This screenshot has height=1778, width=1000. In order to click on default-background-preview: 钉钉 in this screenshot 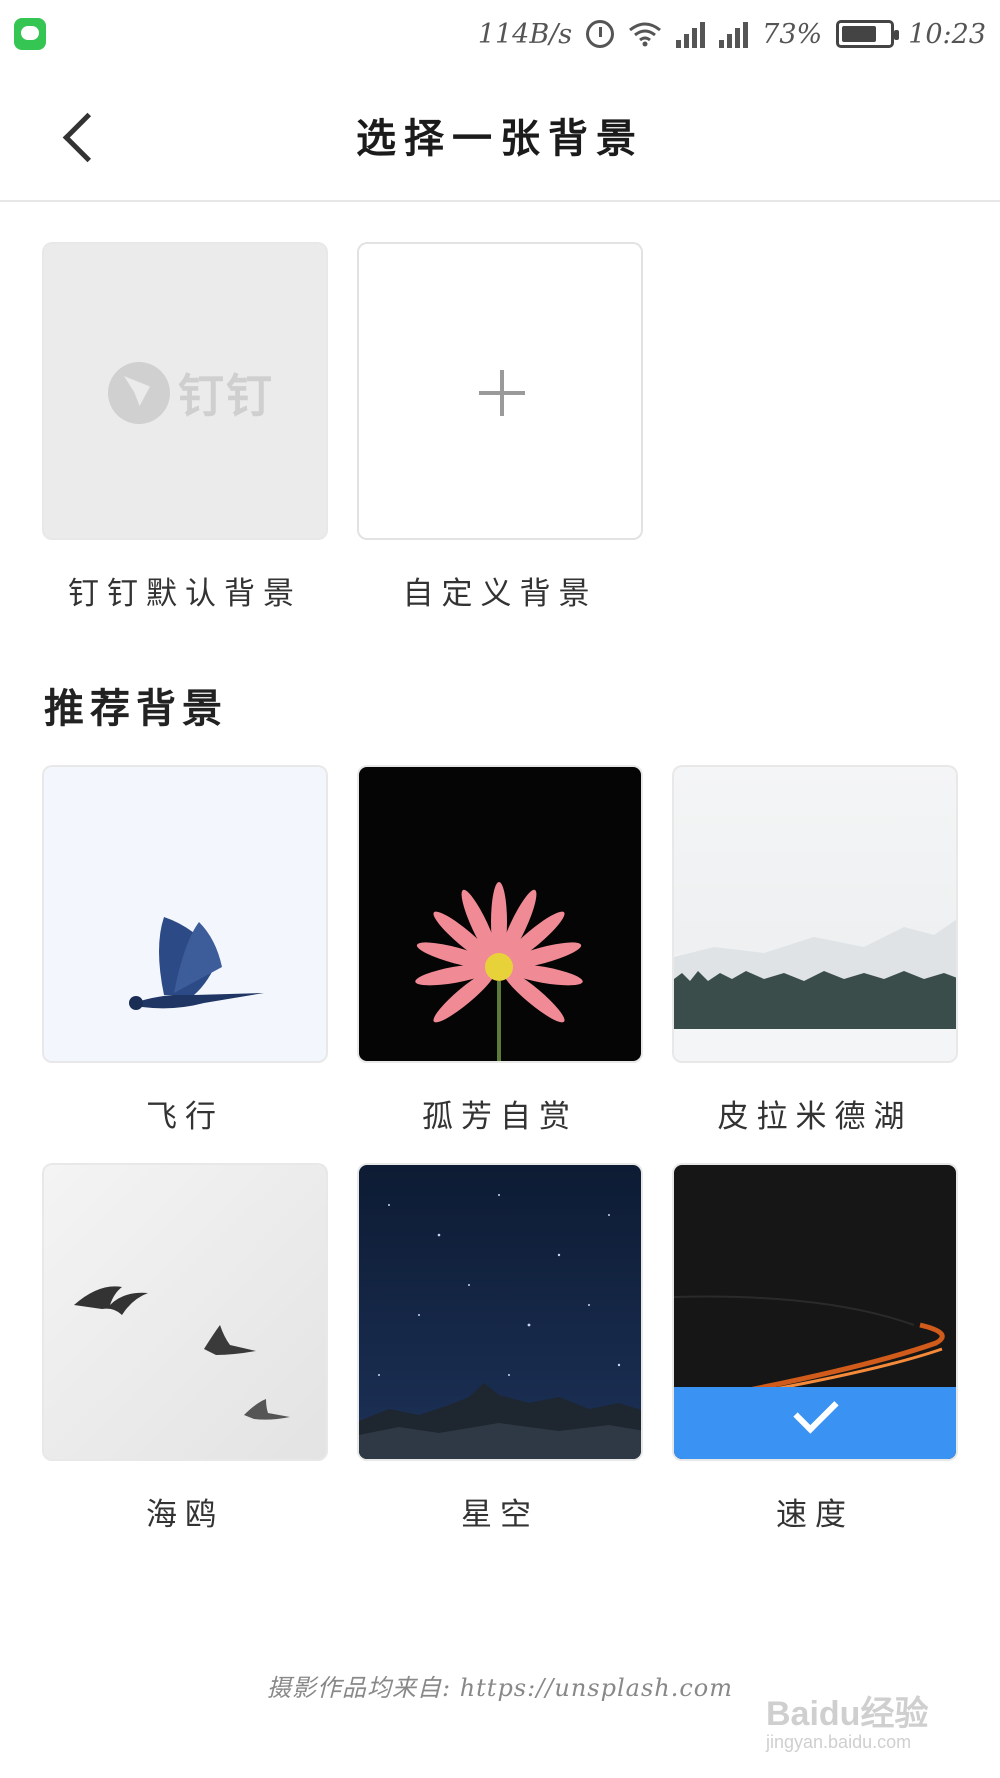, I will do `click(185, 391)`.